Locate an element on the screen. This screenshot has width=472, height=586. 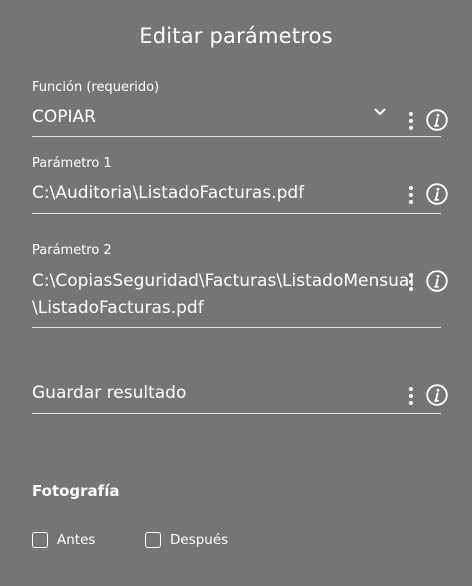
after-checkbox-row: Después is located at coordinates (186, 540).